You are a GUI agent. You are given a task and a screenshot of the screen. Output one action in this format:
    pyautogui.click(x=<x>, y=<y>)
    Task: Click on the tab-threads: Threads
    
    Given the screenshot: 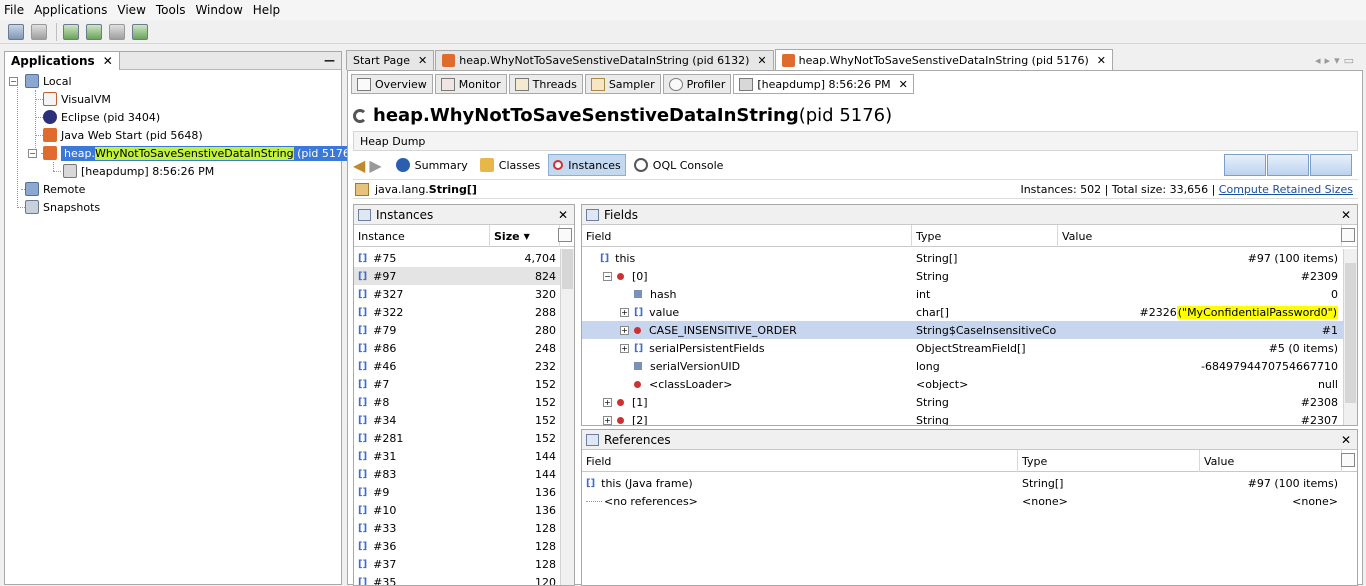 What is the action you would take?
    pyautogui.click(x=546, y=84)
    